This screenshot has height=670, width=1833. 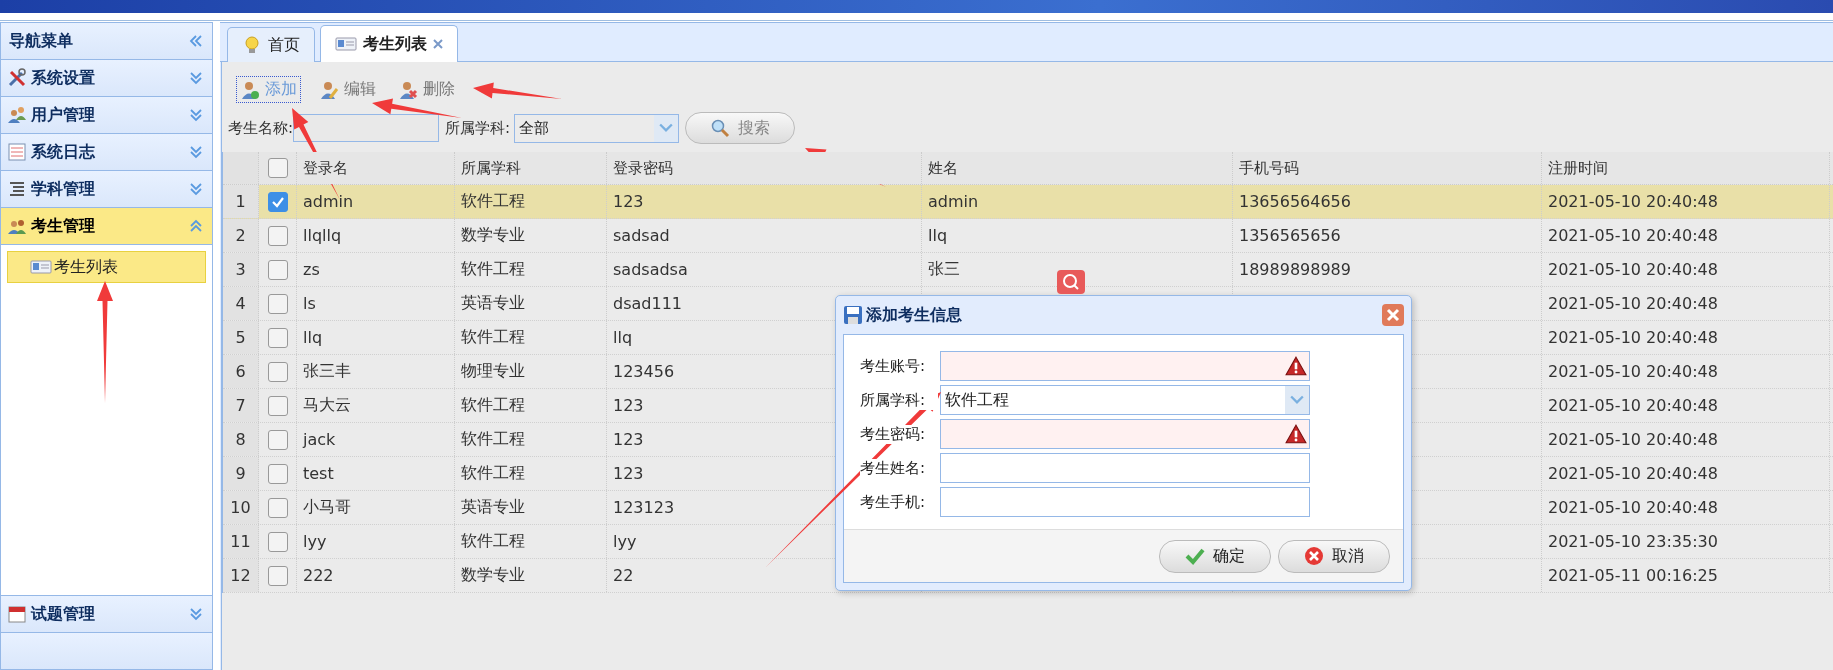 What do you see at coordinates (644, 371) in the screenshot?
I see `table-cell: 123456` at bounding box center [644, 371].